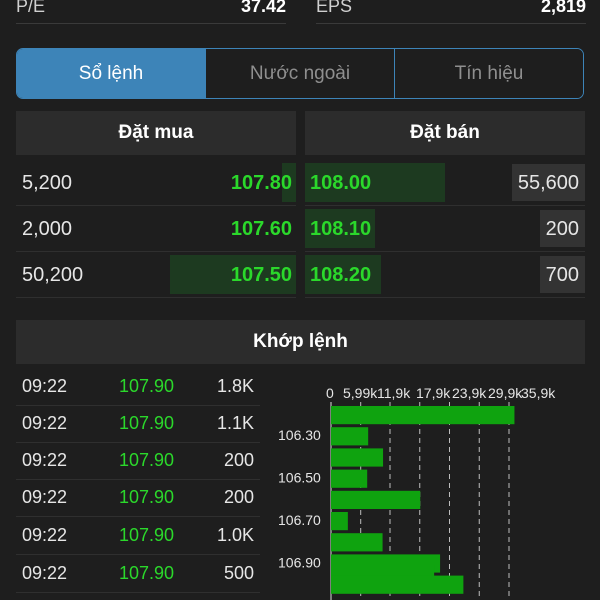 Image resolution: width=600 pixels, height=600 pixels. Describe the element at coordinates (235, 535) in the screenshot. I see `matched-volume: 1.0K` at that location.